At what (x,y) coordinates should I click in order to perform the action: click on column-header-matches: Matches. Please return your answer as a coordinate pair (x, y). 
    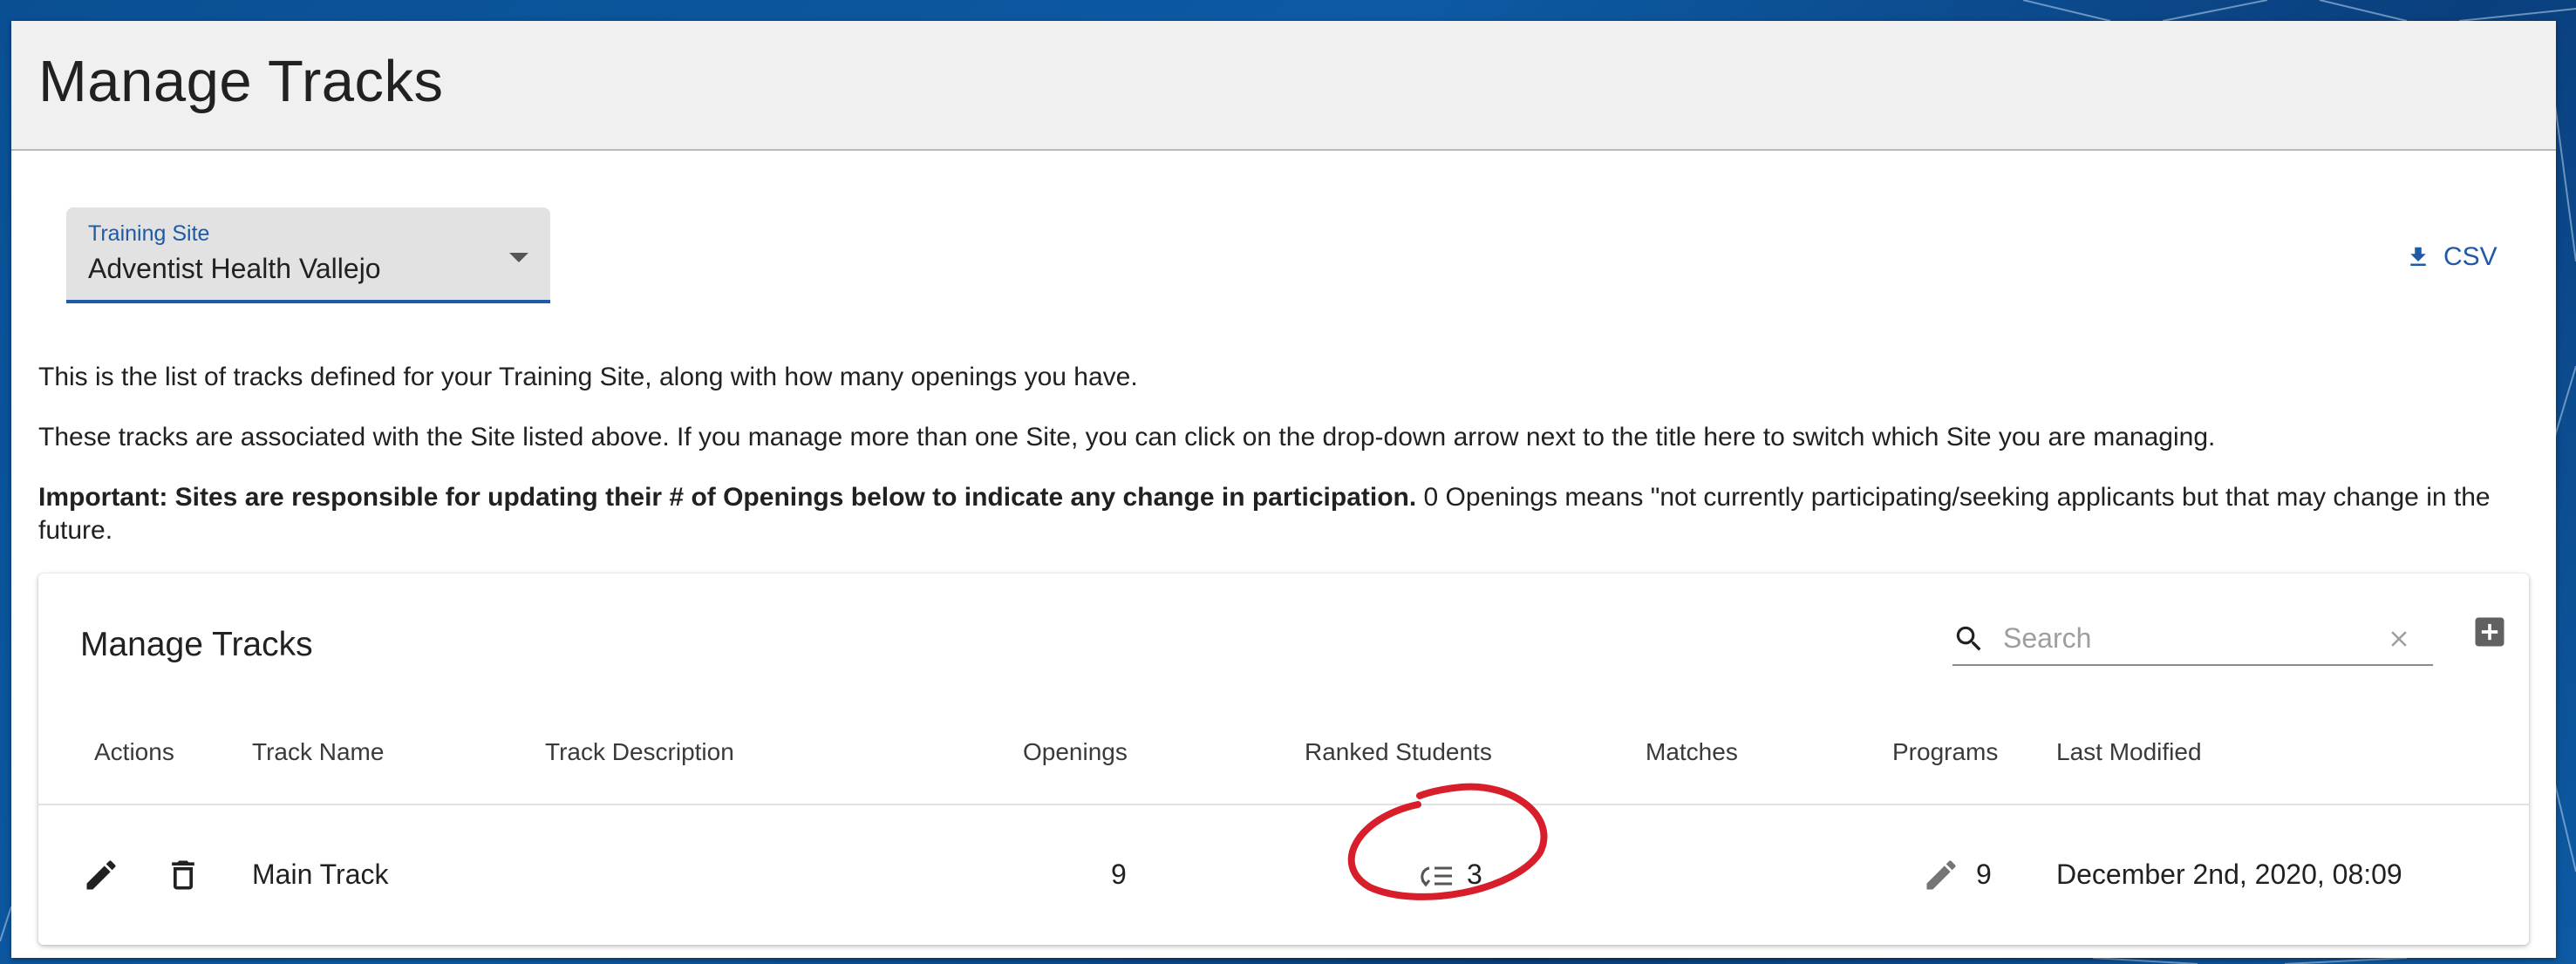
    Looking at the image, I should click on (1692, 752).